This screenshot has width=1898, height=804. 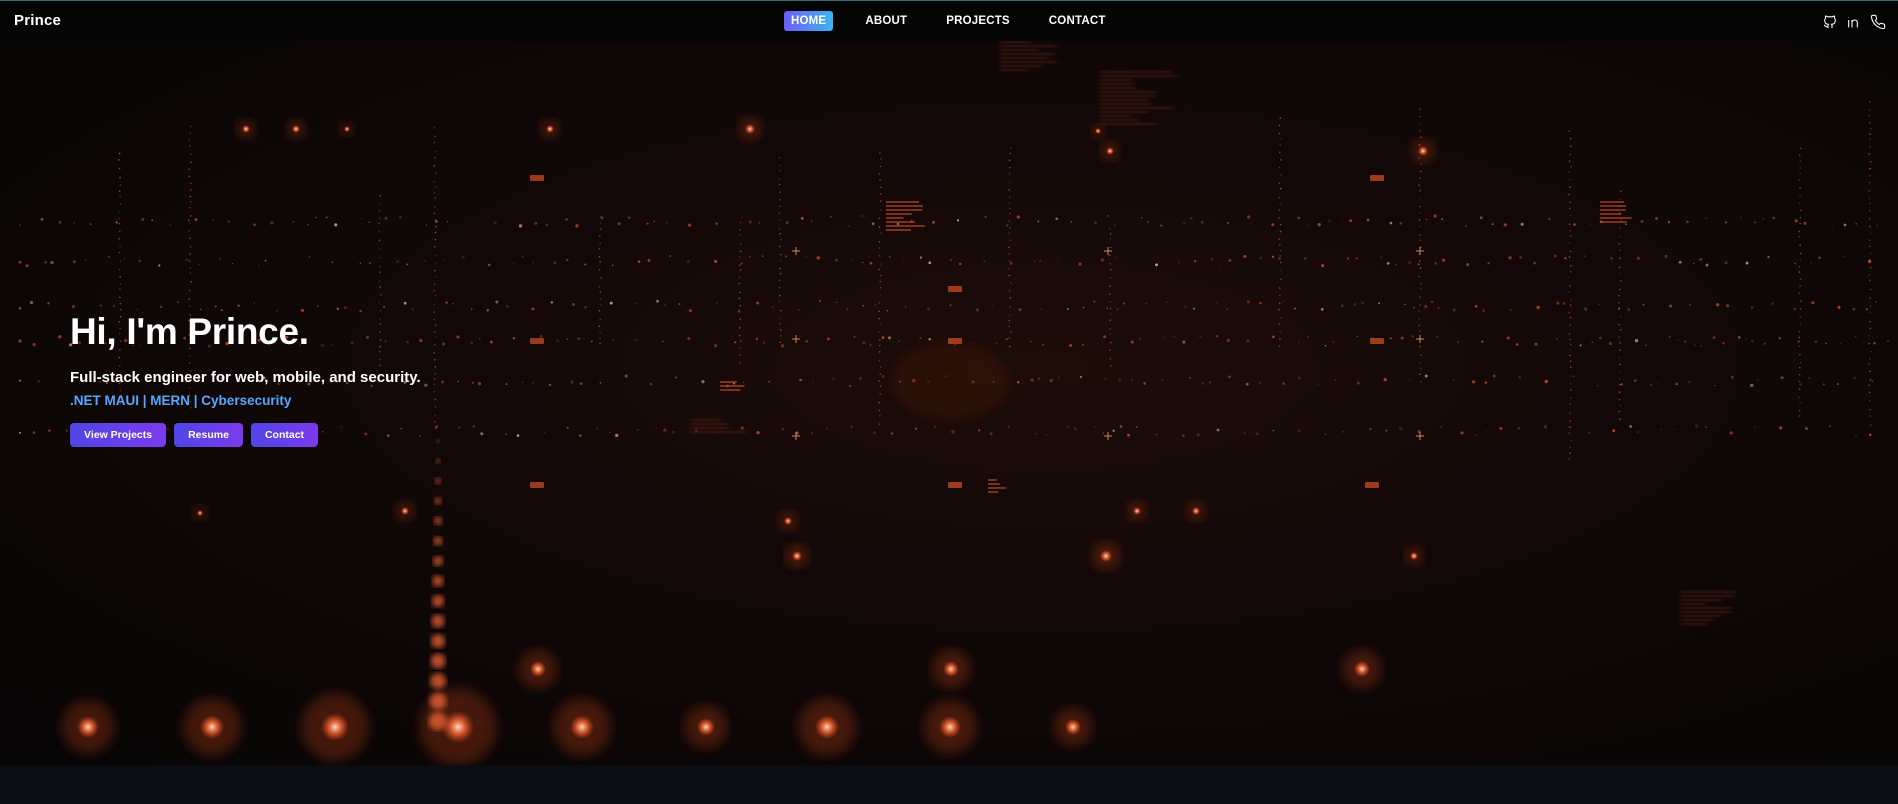 I want to click on nav-link-about: ABOUT, so click(x=886, y=21).